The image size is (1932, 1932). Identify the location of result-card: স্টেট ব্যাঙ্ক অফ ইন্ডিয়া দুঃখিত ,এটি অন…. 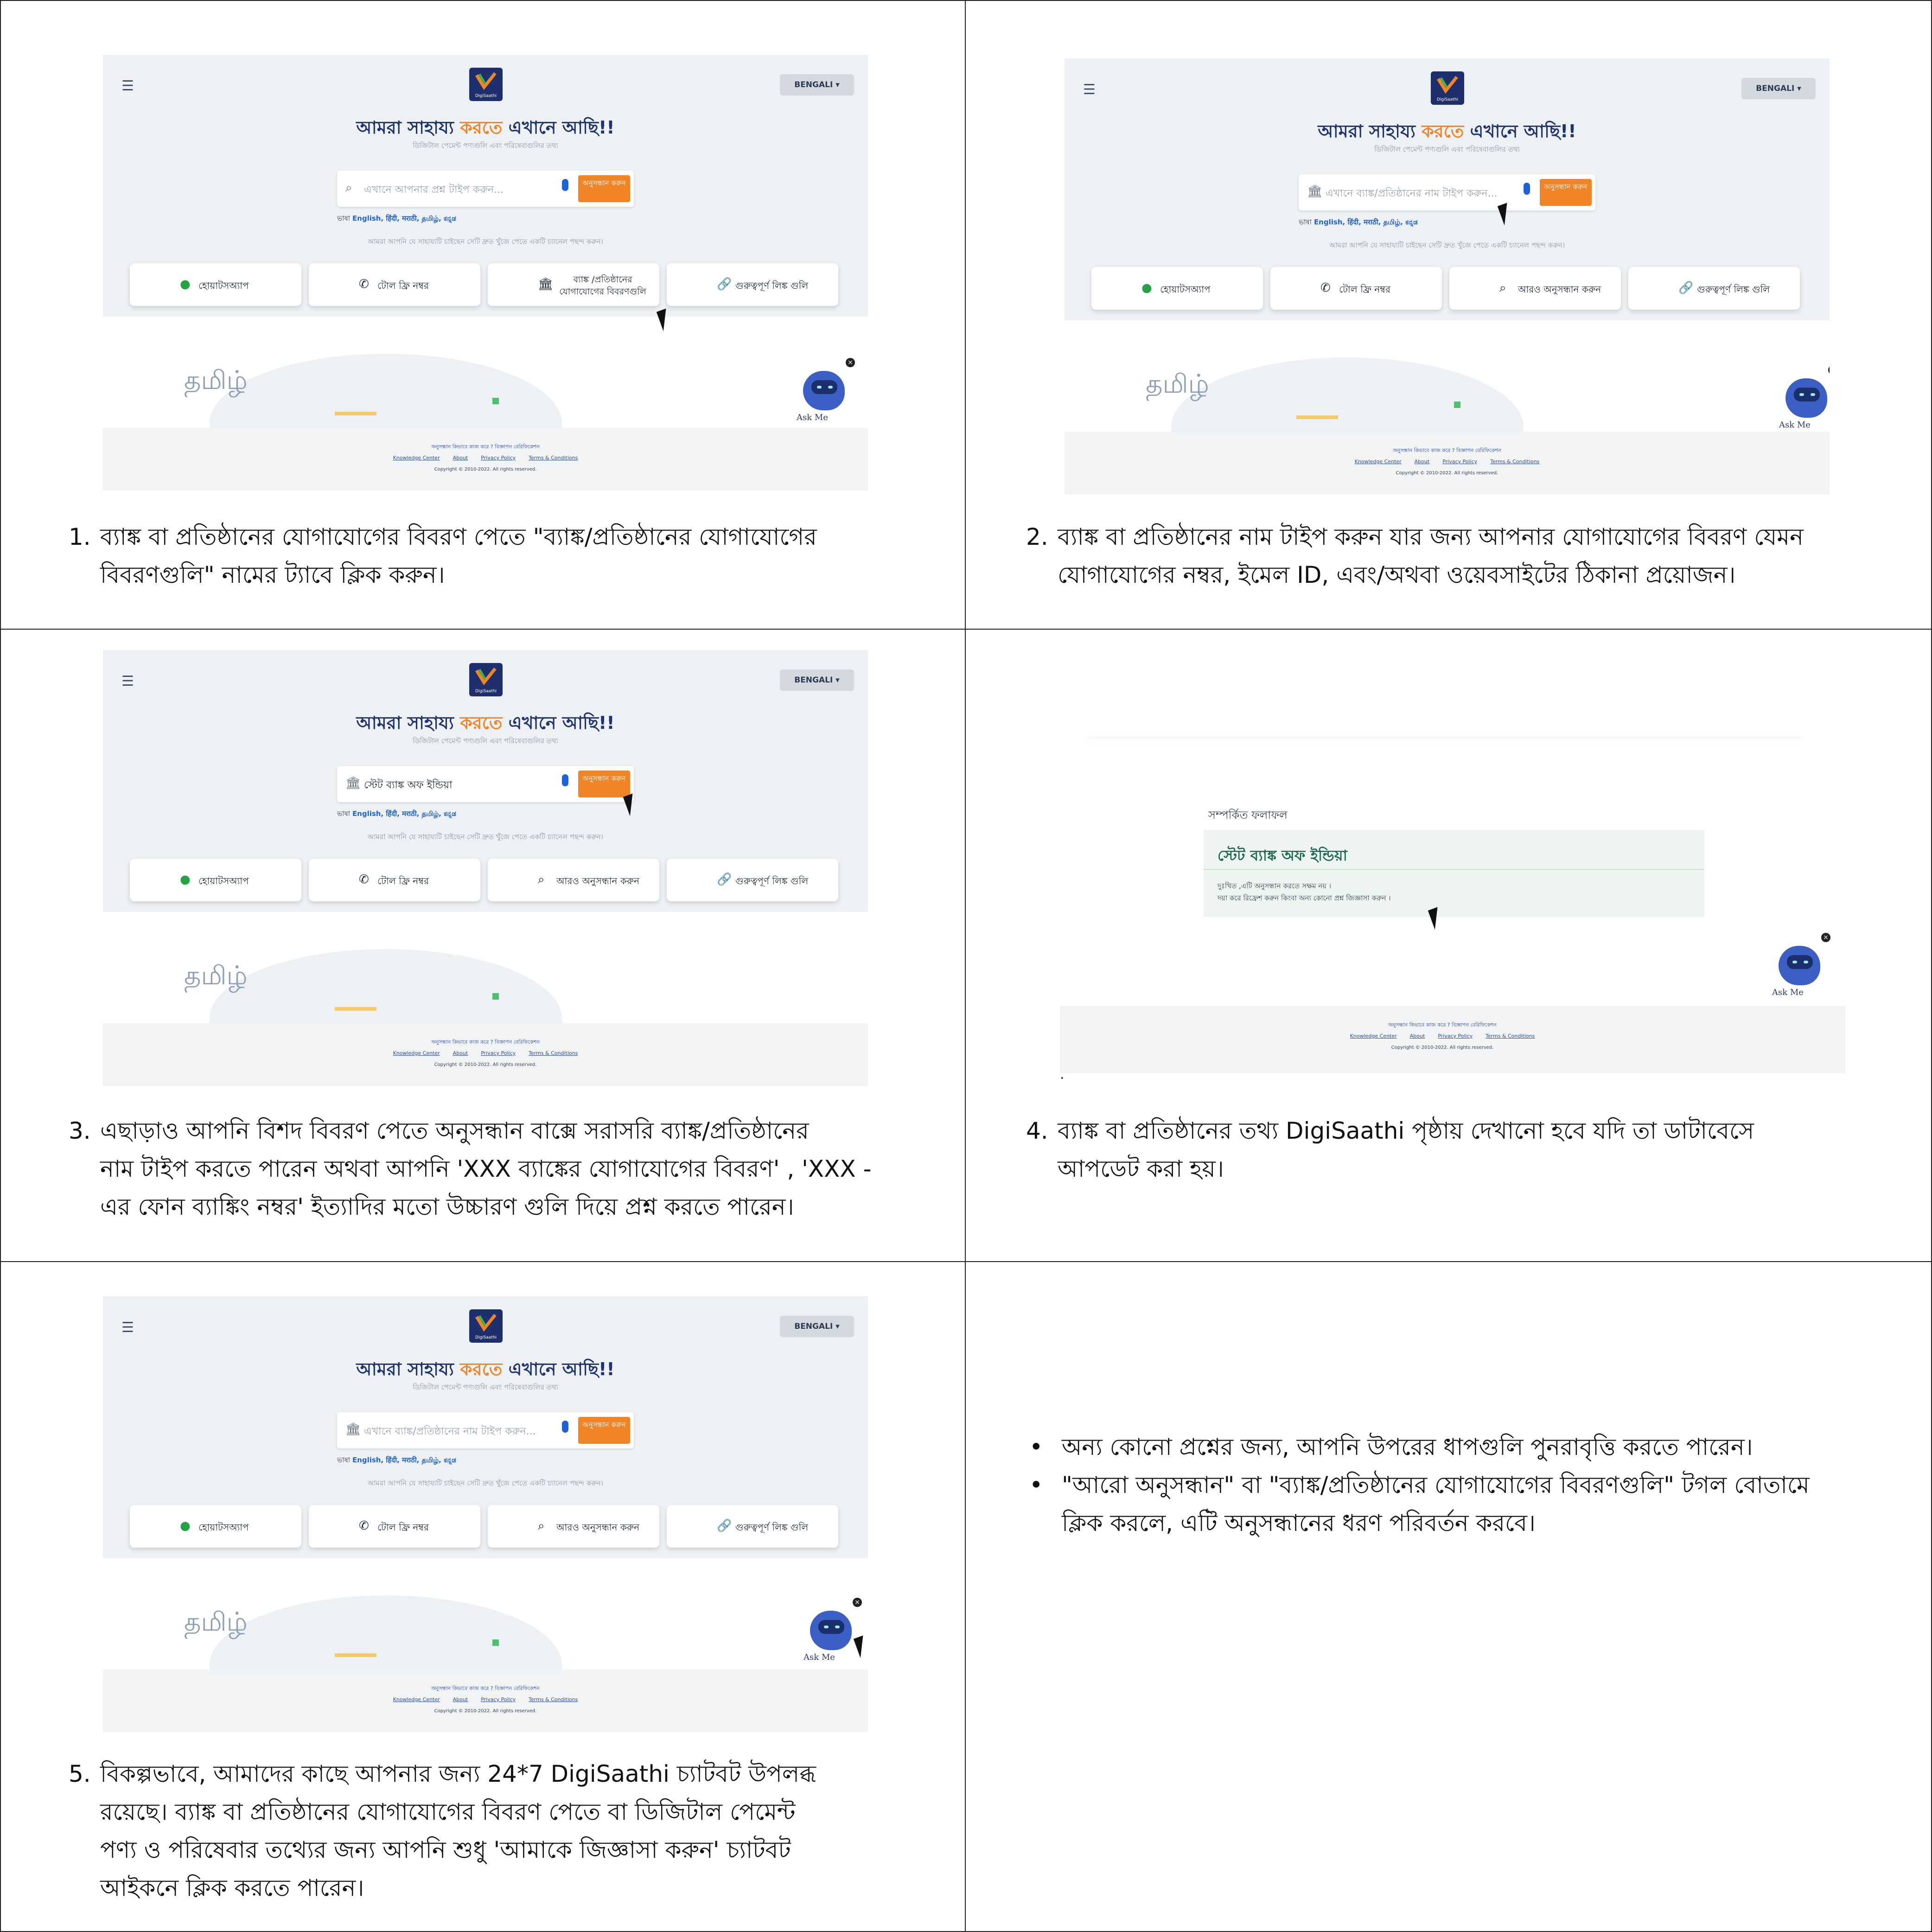
(1454, 873).